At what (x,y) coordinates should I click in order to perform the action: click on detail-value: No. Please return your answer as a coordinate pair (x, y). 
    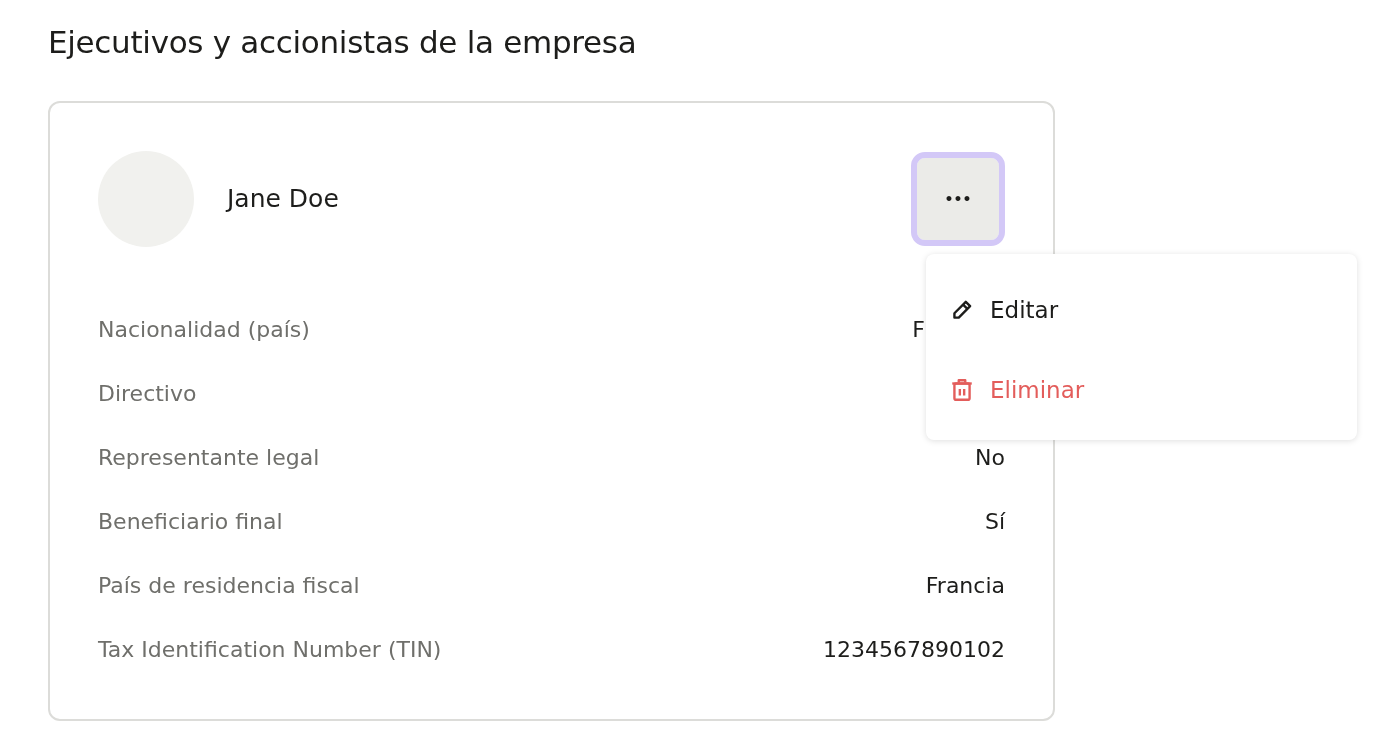
    Looking at the image, I should click on (990, 457).